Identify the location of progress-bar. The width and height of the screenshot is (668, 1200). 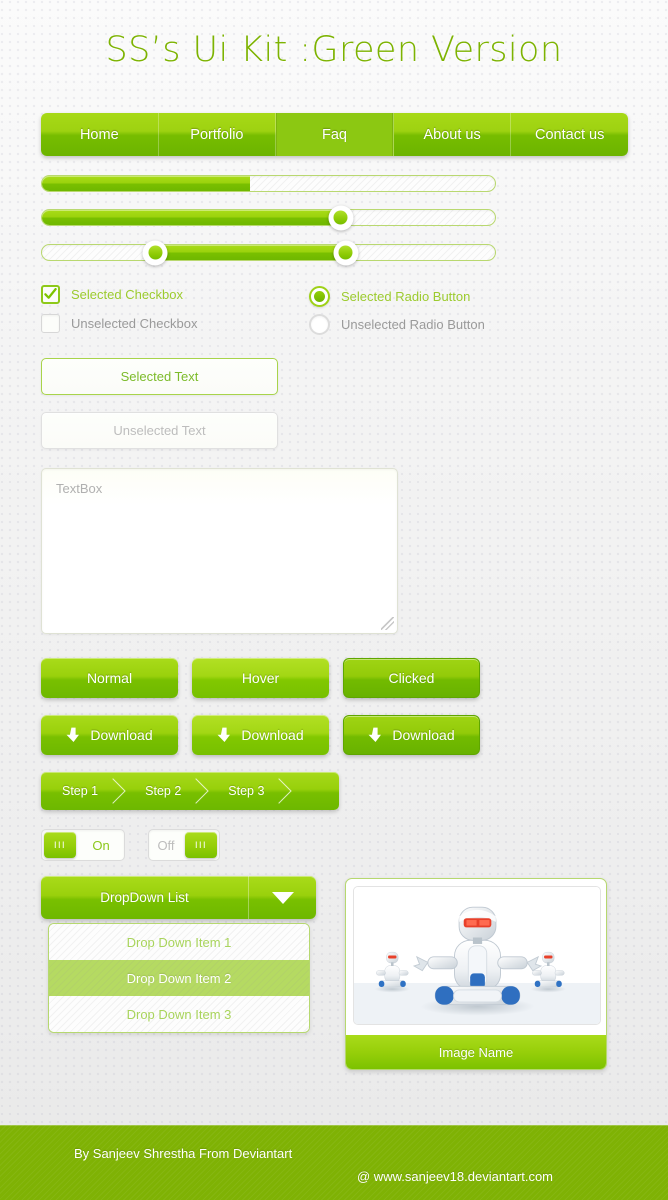
(268, 183).